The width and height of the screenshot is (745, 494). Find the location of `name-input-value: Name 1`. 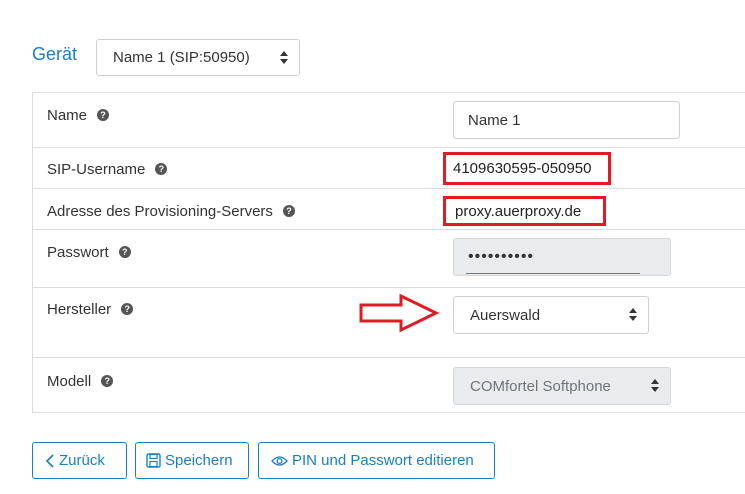

name-input-value: Name 1 is located at coordinates (494, 120).